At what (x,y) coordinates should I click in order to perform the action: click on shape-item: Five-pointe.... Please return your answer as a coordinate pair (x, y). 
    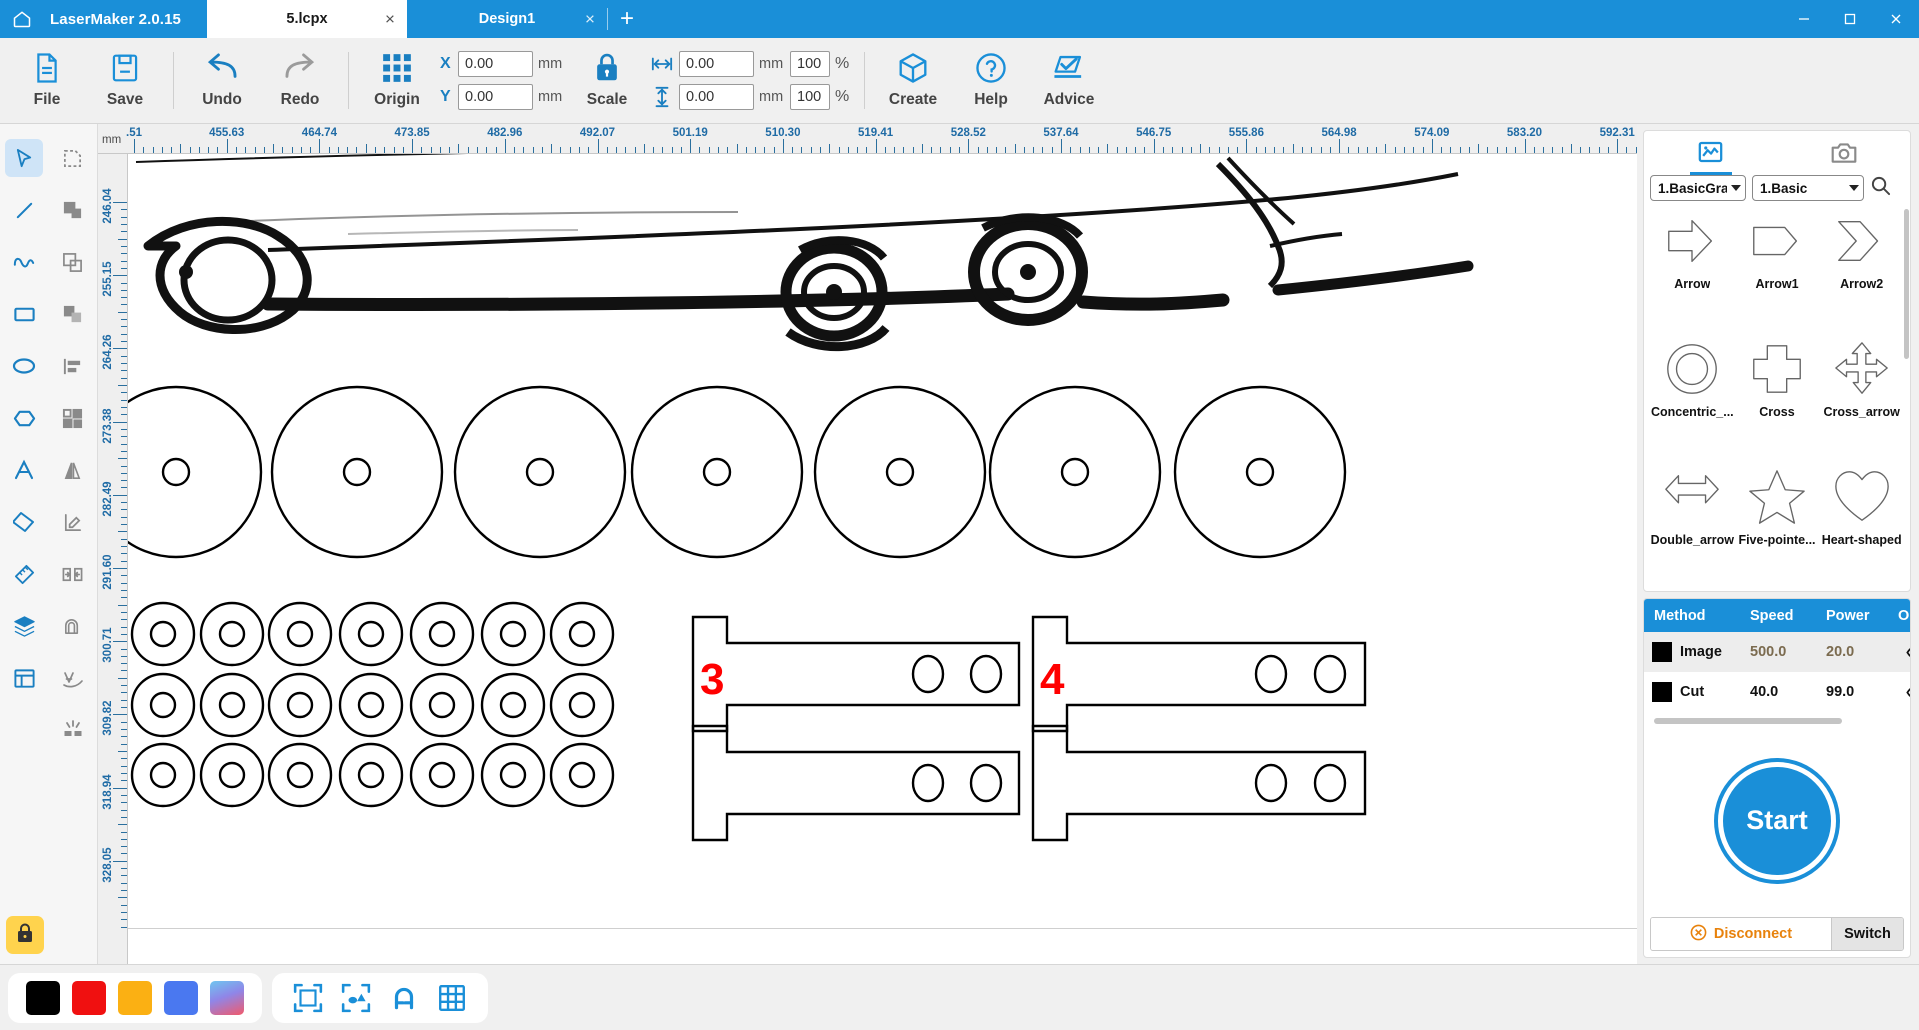
    Looking at the image, I should click on (1777, 527).